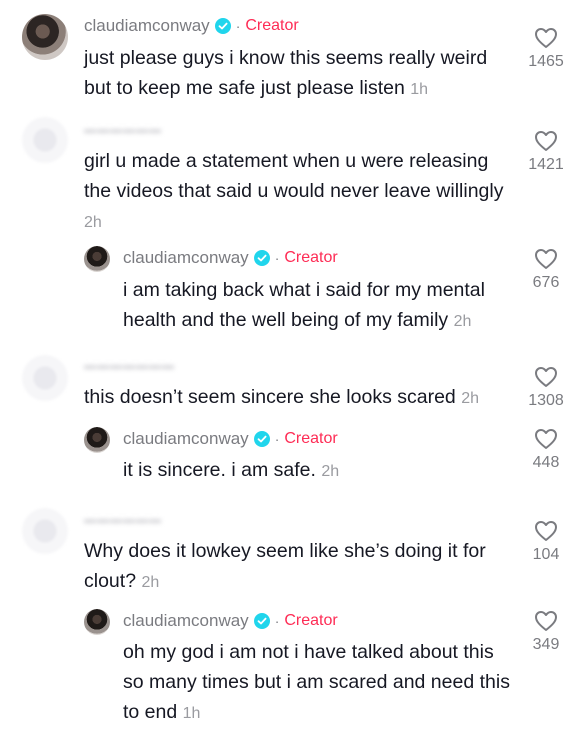  Describe the element at coordinates (546, 554) in the screenshot. I see `like-count: 104` at that location.